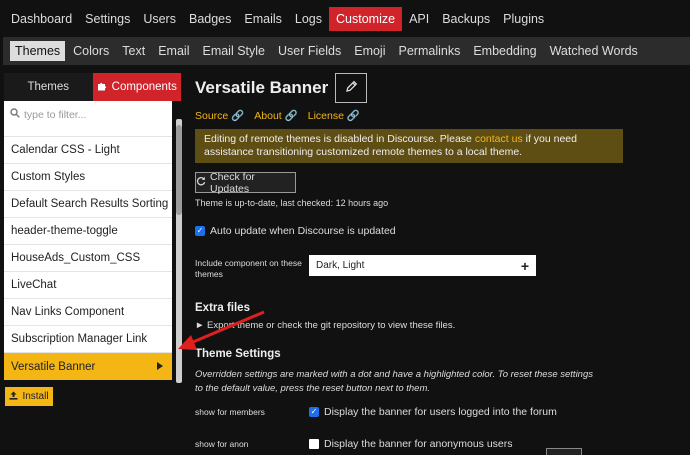 This screenshot has height=455, width=690. What do you see at coordinates (88, 204) in the screenshot?
I see `list-item: Default Search Results Sorting` at bounding box center [88, 204].